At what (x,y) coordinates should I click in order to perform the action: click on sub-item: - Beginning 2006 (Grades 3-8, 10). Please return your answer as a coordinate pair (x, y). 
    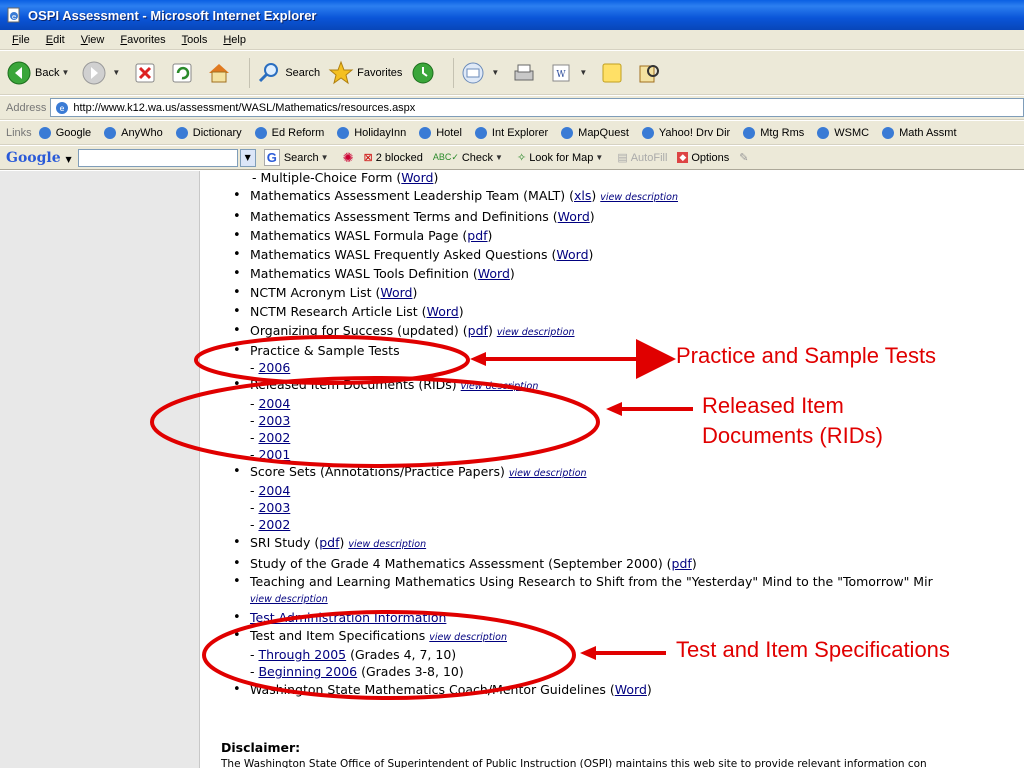
    Looking at the image, I should click on (357, 671).